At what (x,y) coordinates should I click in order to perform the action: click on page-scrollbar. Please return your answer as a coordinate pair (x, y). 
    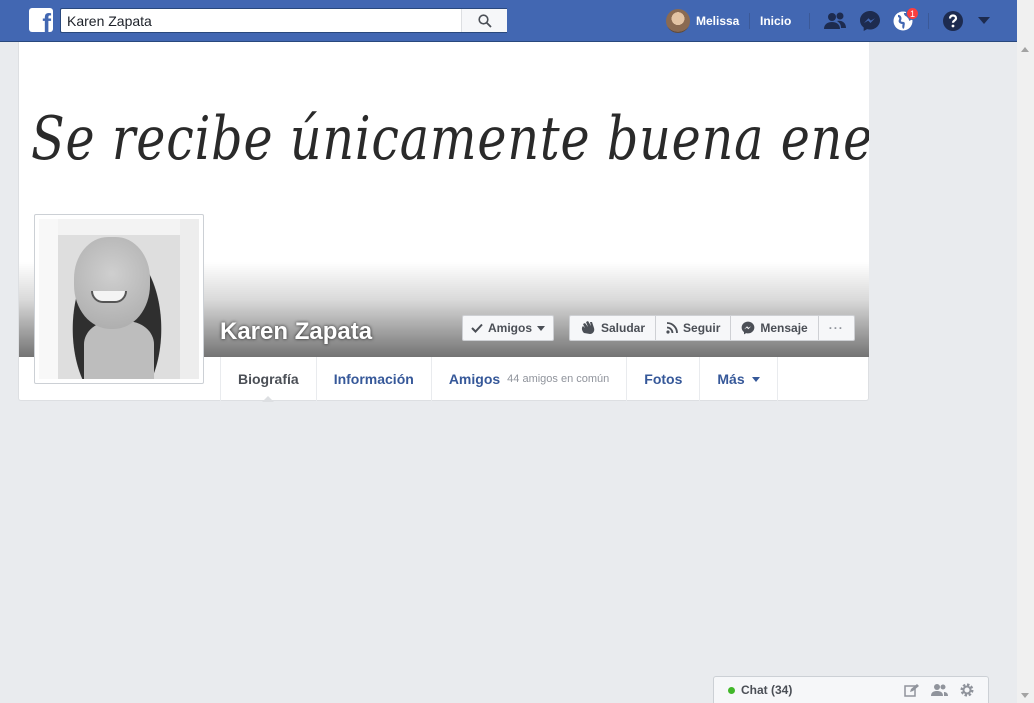
    Looking at the image, I should click on (1025, 351).